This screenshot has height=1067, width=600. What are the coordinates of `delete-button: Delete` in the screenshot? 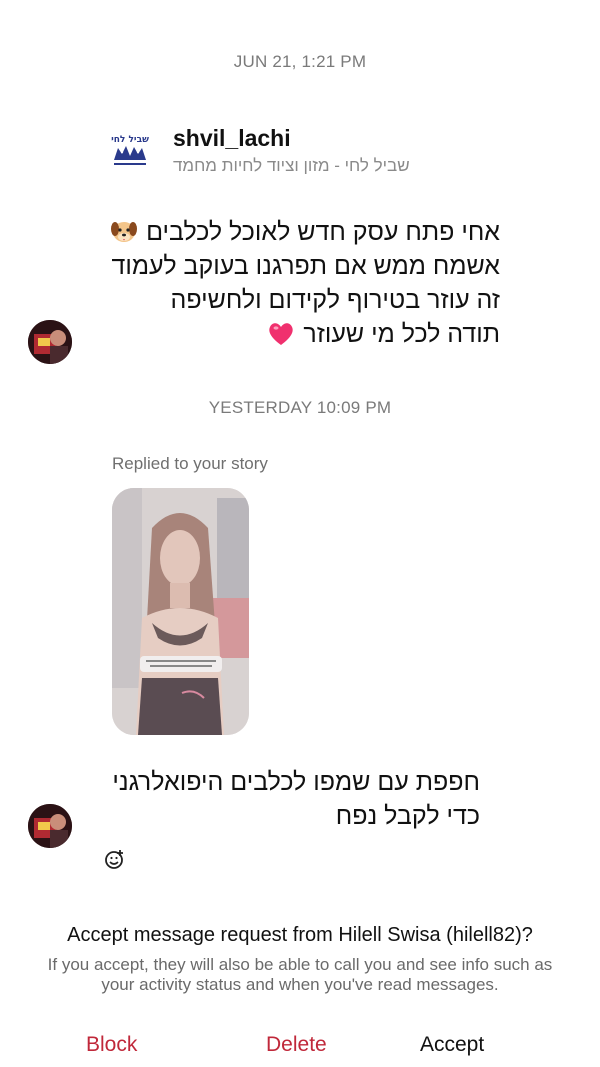 It's located at (296, 1045).